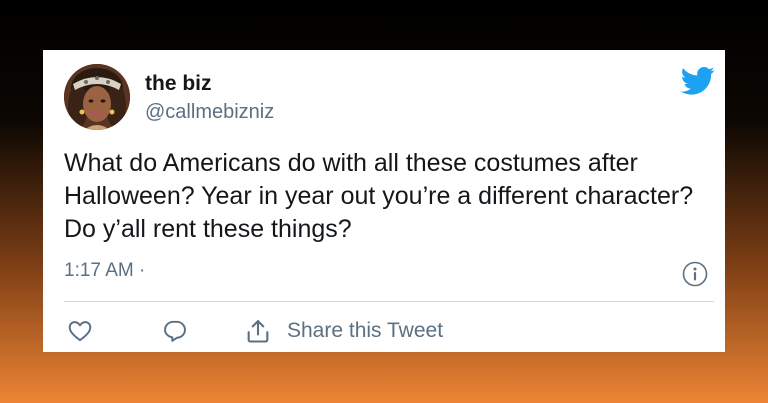 The width and height of the screenshot is (768, 403). What do you see at coordinates (175, 331) in the screenshot?
I see `reply-icon` at bounding box center [175, 331].